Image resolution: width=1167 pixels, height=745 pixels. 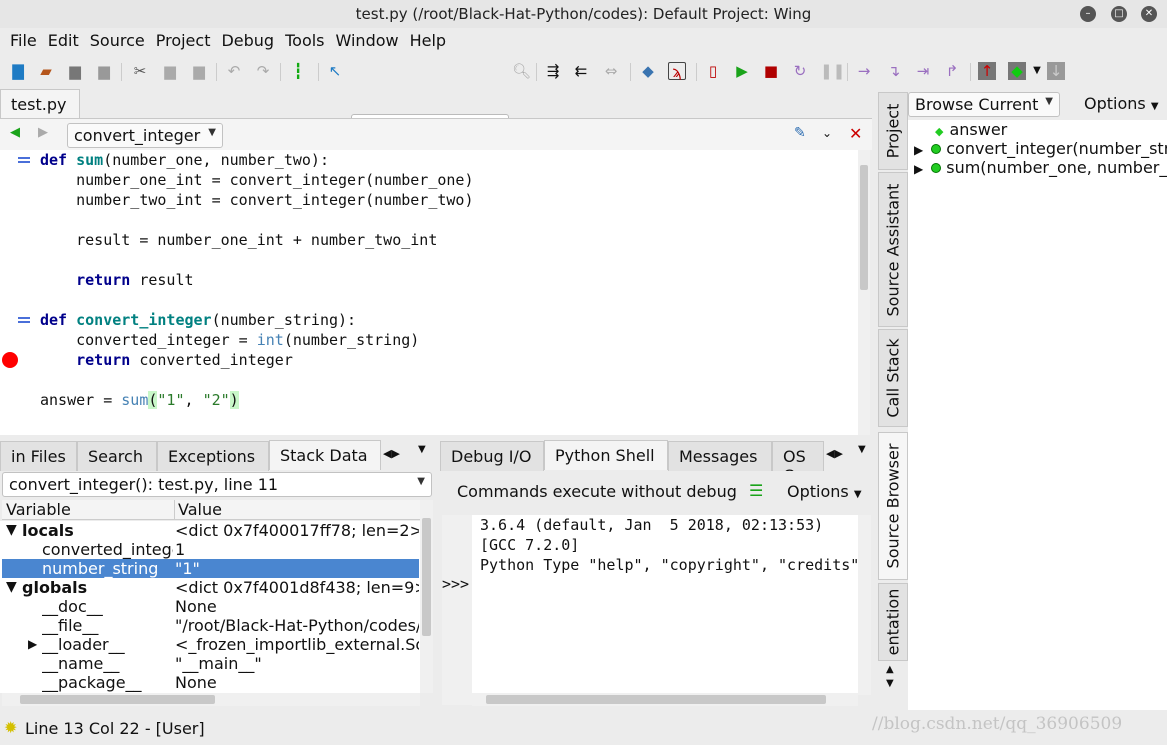 What do you see at coordinates (492, 456) in the screenshot?
I see `tab-debug-io: Debug I/O` at bounding box center [492, 456].